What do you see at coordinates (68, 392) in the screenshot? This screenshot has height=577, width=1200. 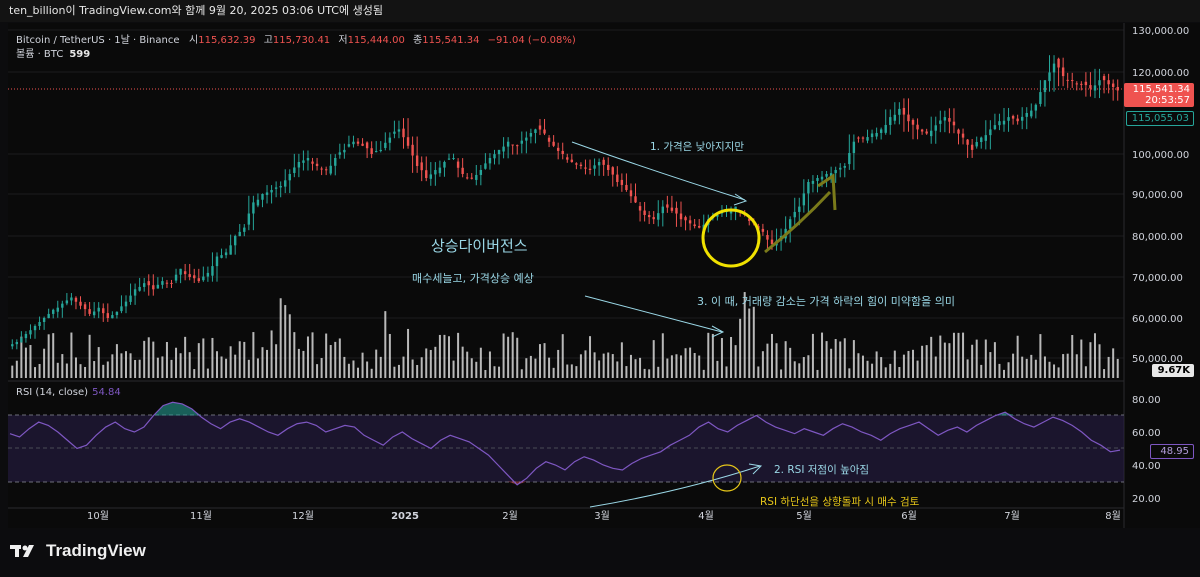 I see `rsi-legend: RSI (14, close) 54.84` at bounding box center [68, 392].